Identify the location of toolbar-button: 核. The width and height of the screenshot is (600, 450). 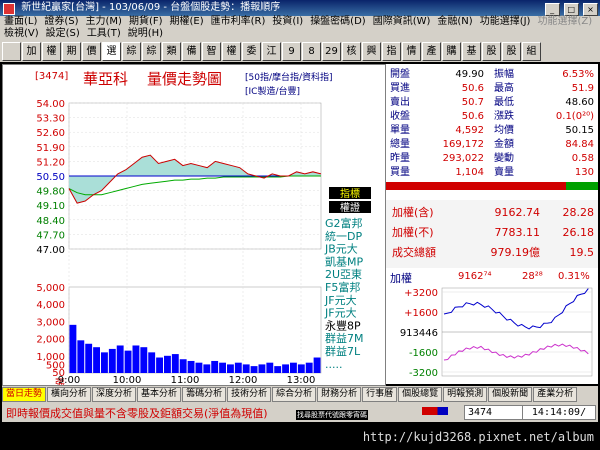
(351, 51).